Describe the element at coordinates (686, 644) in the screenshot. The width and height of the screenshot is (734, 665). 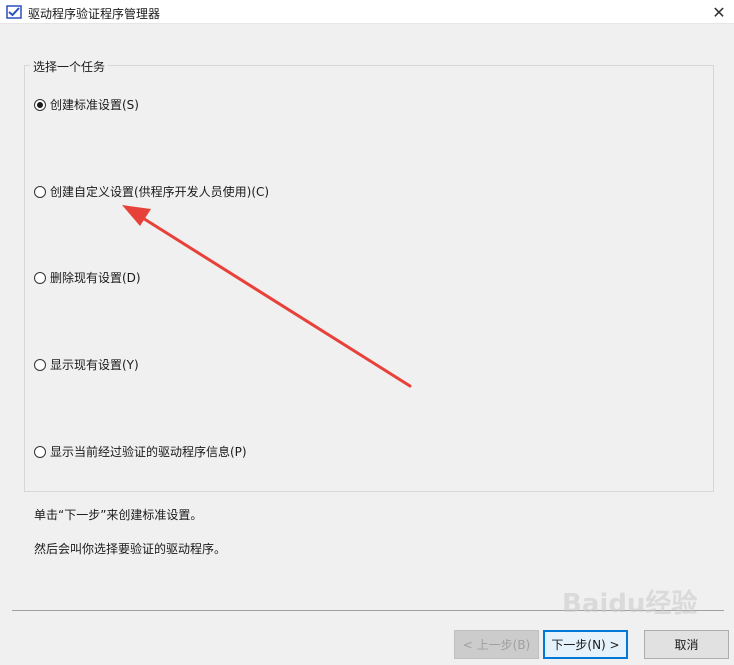
I see `cancel-button: 取消` at that location.